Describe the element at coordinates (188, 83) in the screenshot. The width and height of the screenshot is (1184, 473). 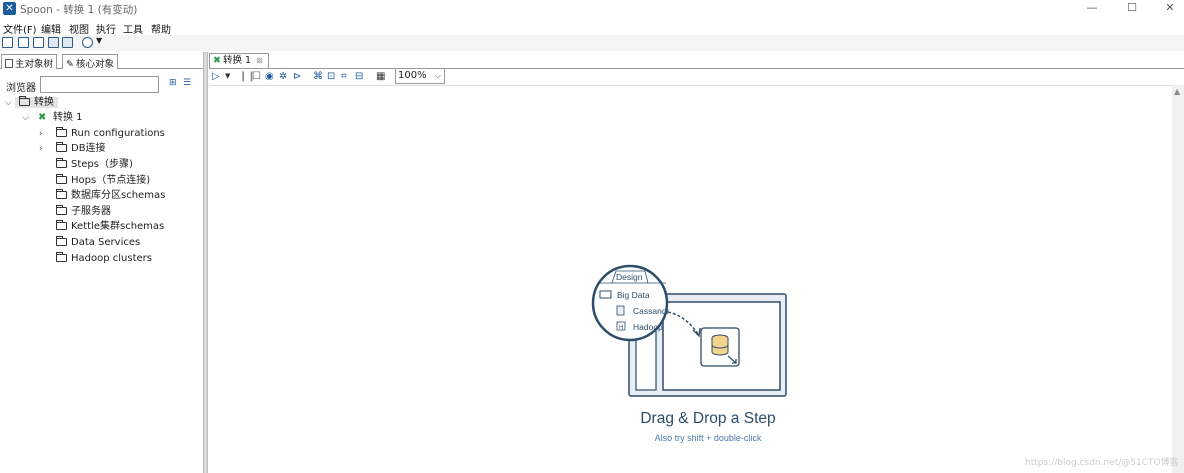
I see `collapse-all-icon: ☰` at that location.